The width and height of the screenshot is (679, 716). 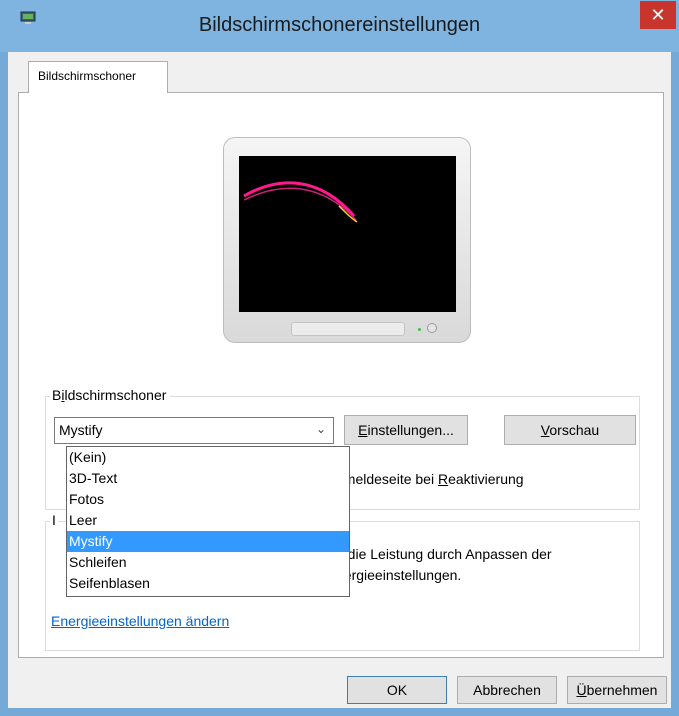 I want to click on option-fotos: Fotos, so click(x=208, y=499).